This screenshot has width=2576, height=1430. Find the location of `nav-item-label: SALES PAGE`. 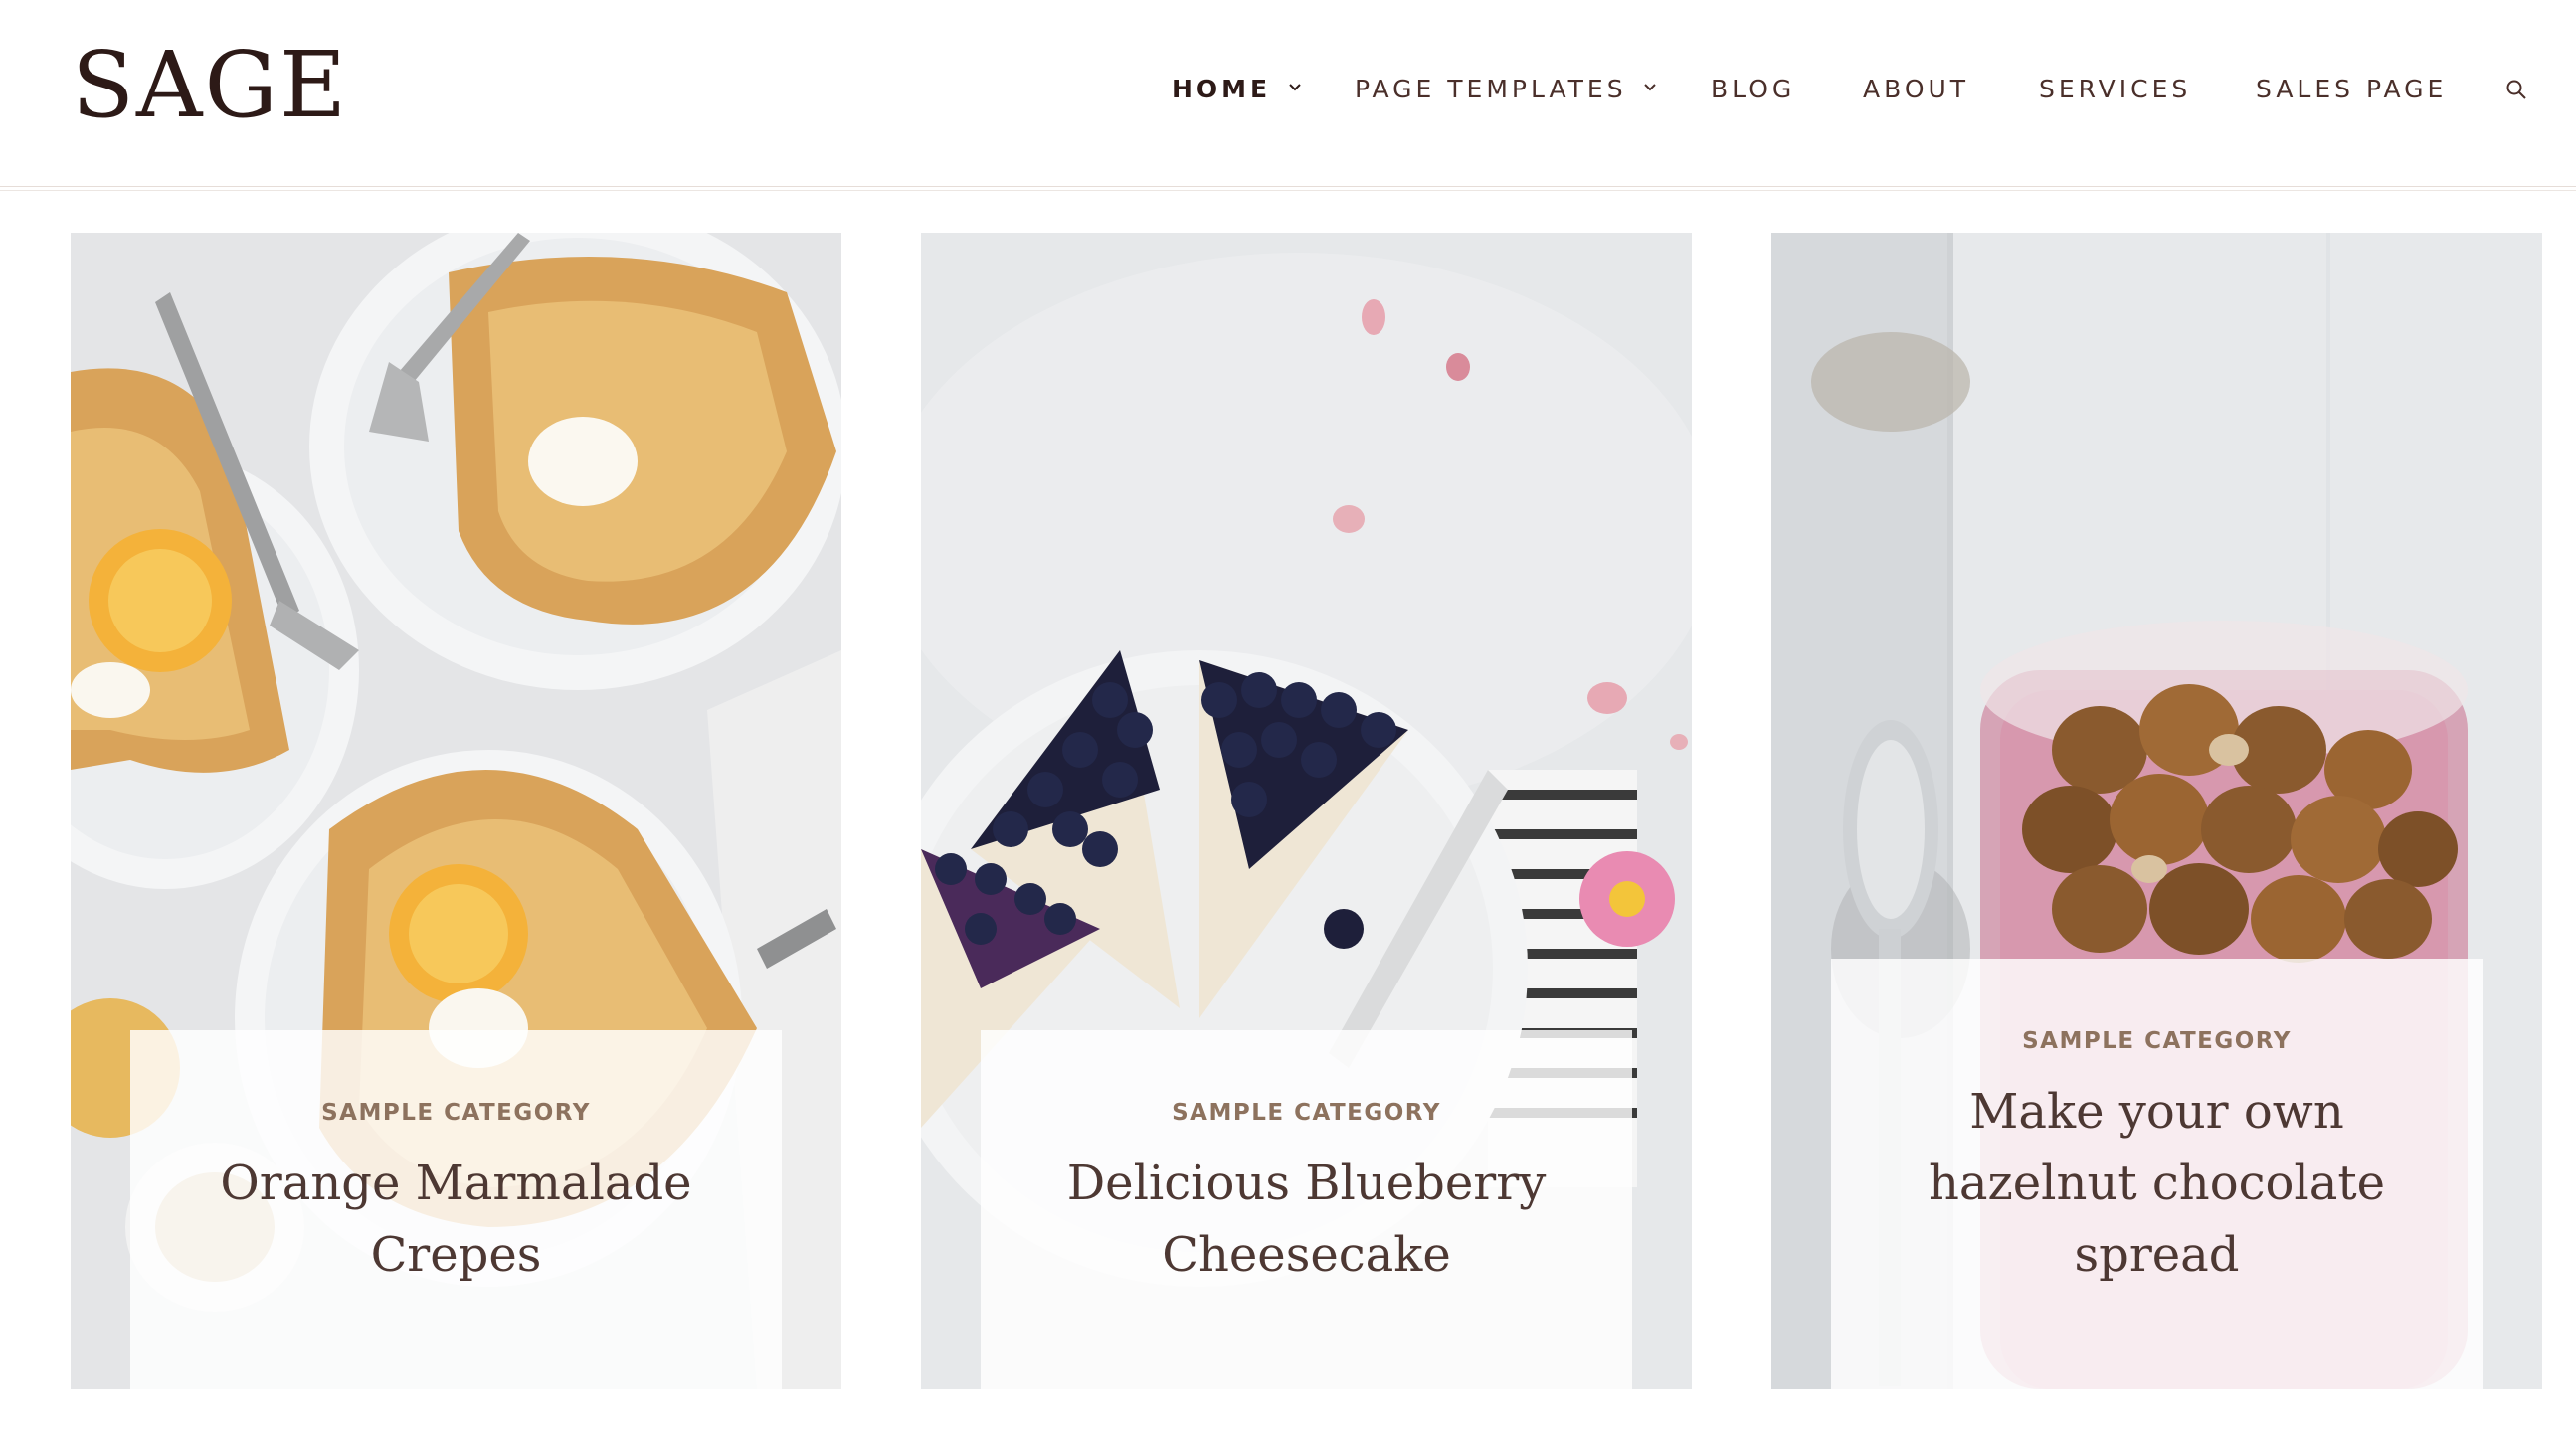

nav-item-label: SALES PAGE is located at coordinates (2352, 89).